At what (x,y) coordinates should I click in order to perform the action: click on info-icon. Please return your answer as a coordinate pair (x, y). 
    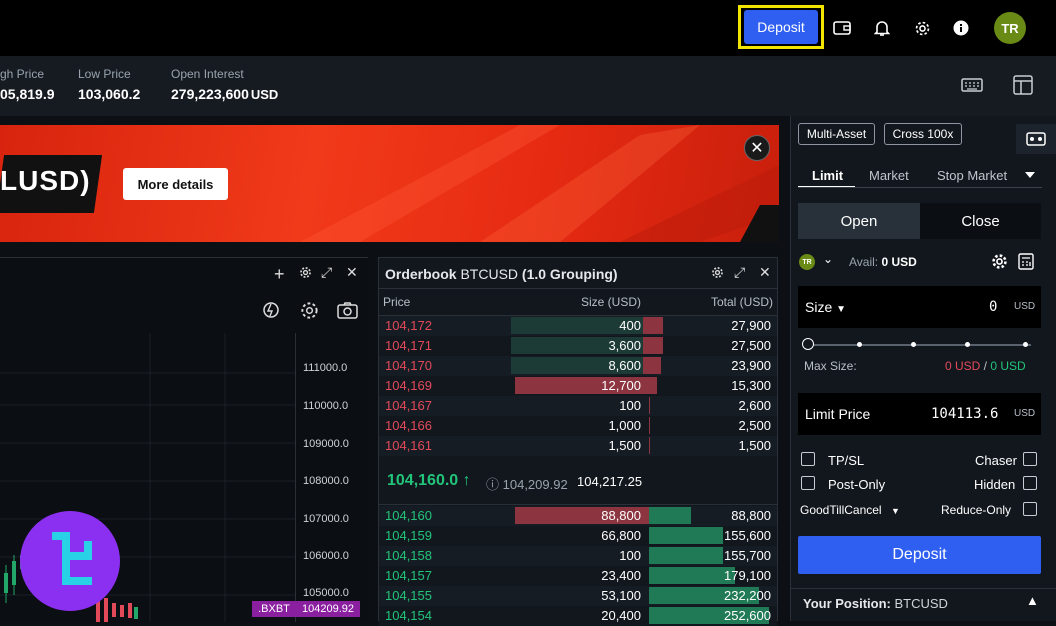
    Looking at the image, I should click on (961, 28).